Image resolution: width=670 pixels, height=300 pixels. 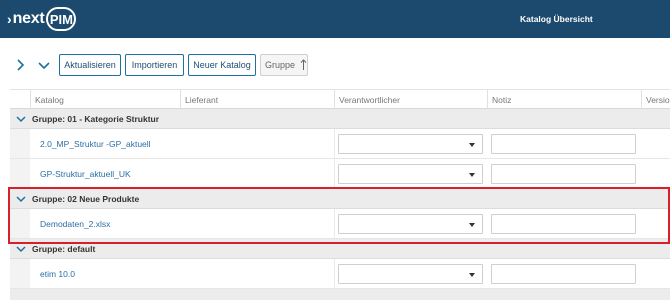 I want to click on column-header-notiz: Notiz, so click(x=564, y=99).